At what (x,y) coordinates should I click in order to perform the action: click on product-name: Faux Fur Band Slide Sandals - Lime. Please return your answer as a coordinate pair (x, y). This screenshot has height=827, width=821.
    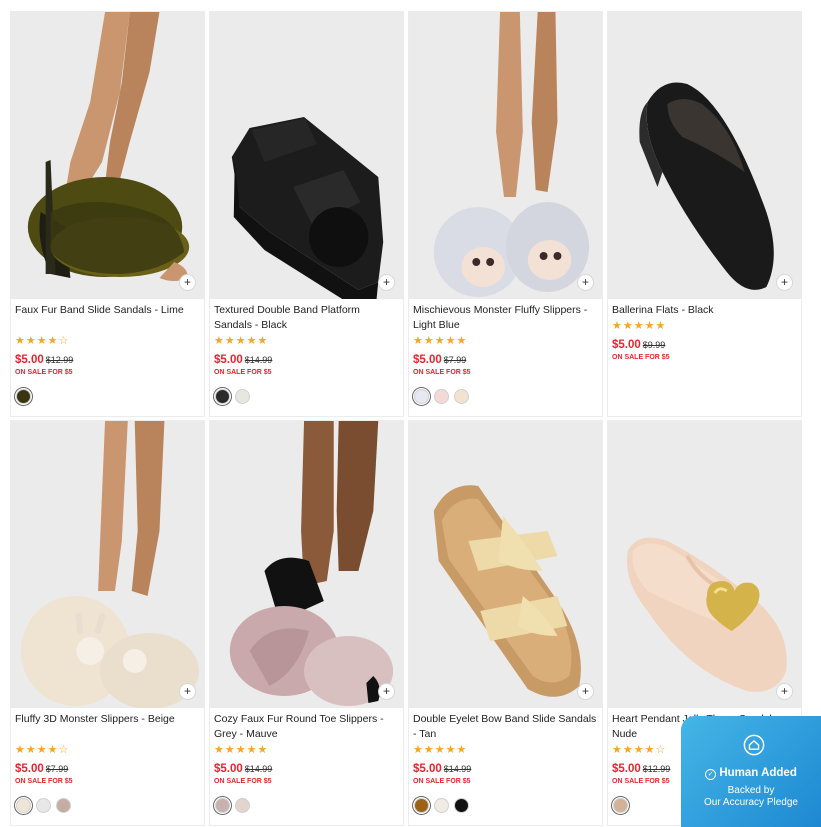
    Looking at the image, I should click on (107, 318).